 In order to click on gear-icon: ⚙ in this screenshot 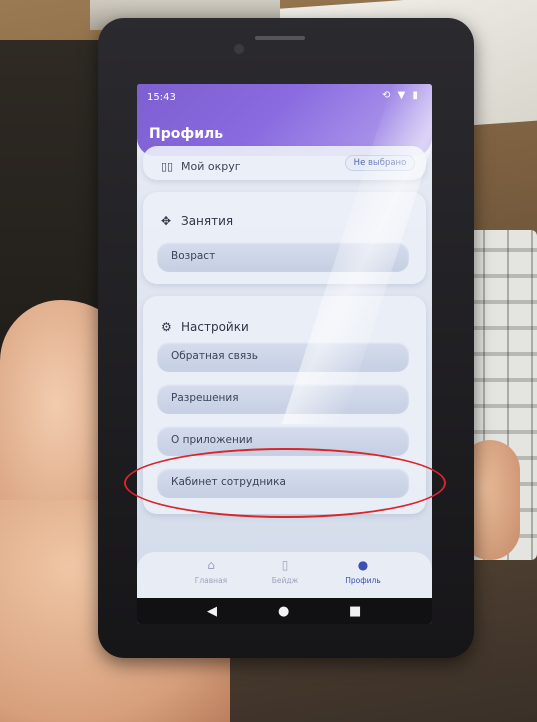, I will do `click(166, 327)`.